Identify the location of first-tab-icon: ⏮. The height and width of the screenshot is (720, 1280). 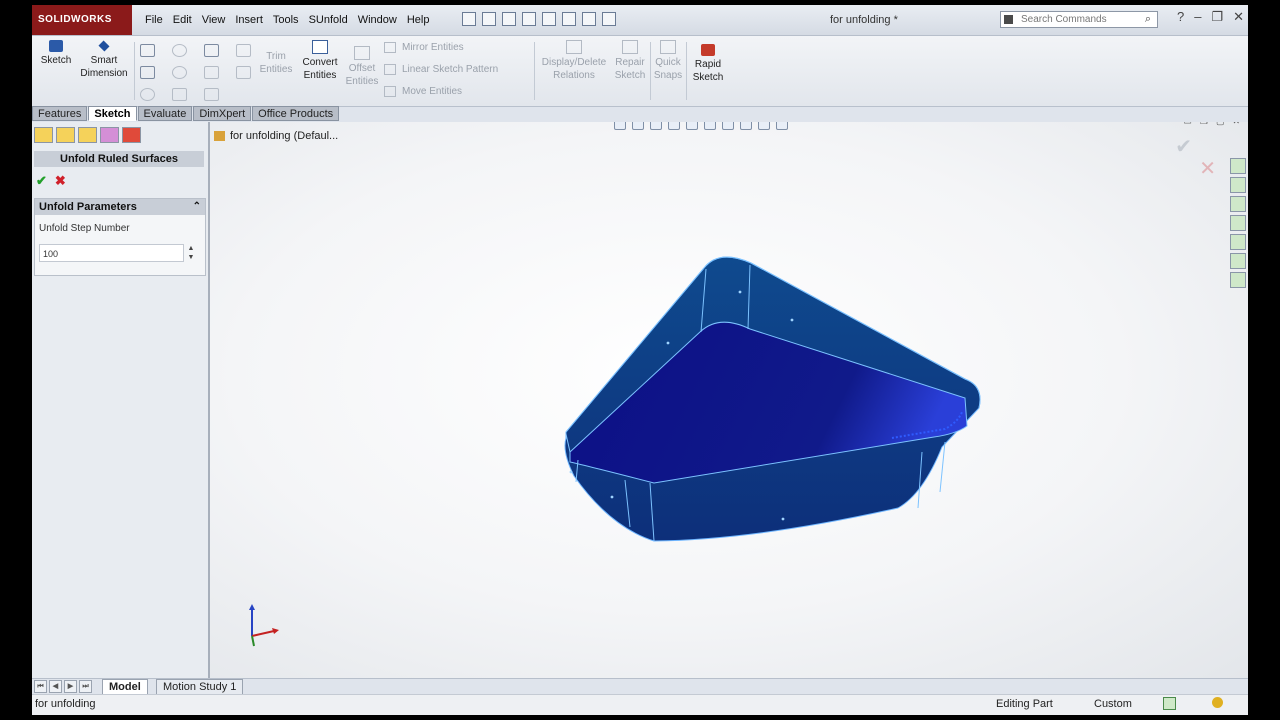
(40, 686).